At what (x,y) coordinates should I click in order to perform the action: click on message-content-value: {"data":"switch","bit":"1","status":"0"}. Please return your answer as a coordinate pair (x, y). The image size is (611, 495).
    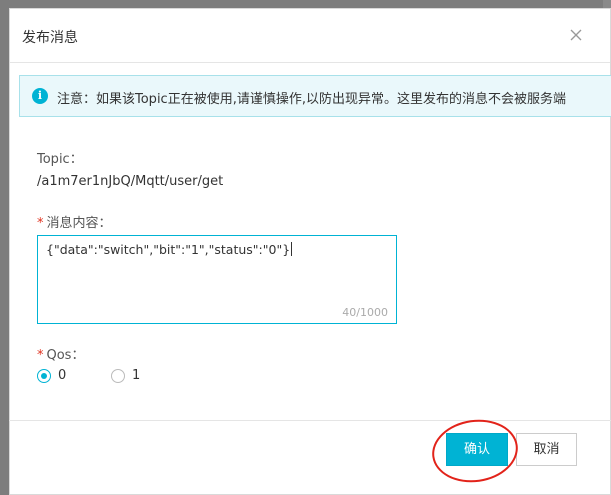
    Looking at the image, I should click on (169, 249).